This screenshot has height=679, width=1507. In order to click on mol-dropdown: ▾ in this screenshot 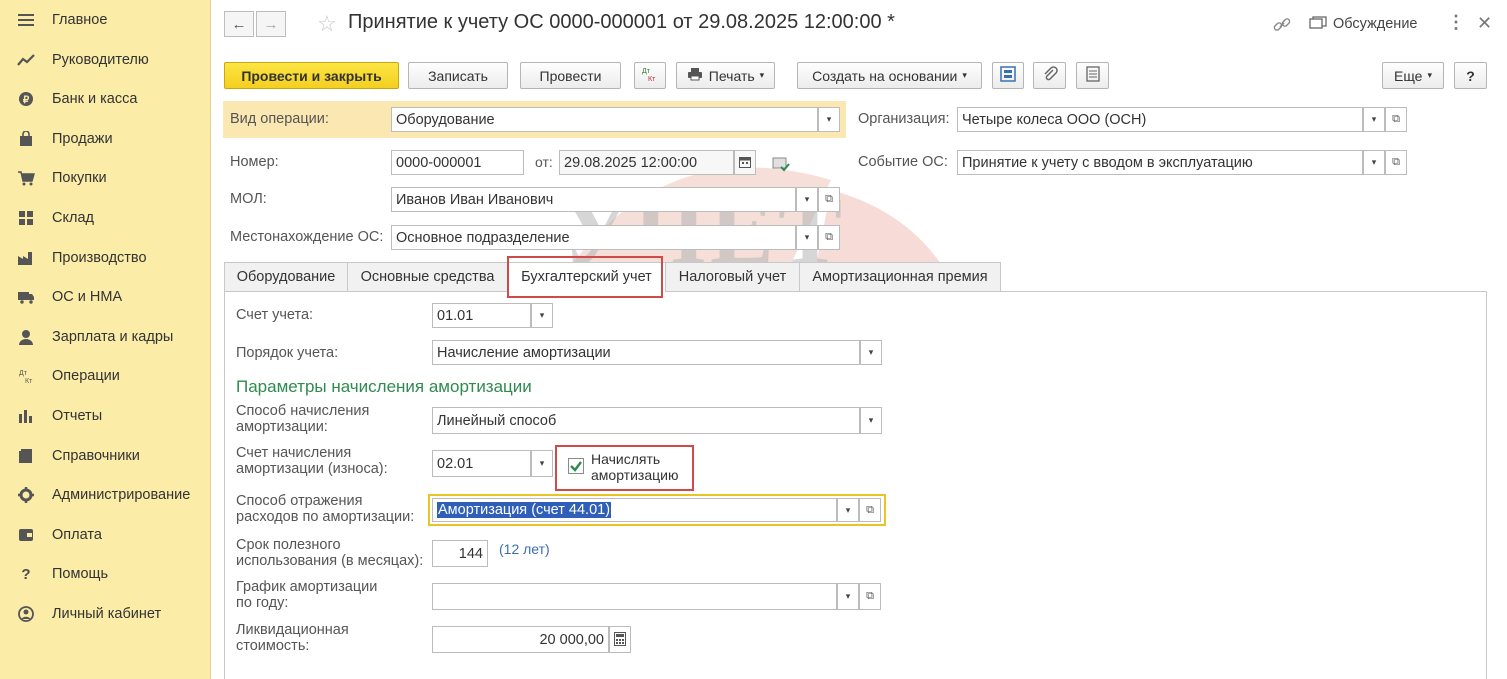, I will do `click(807, 199)`.